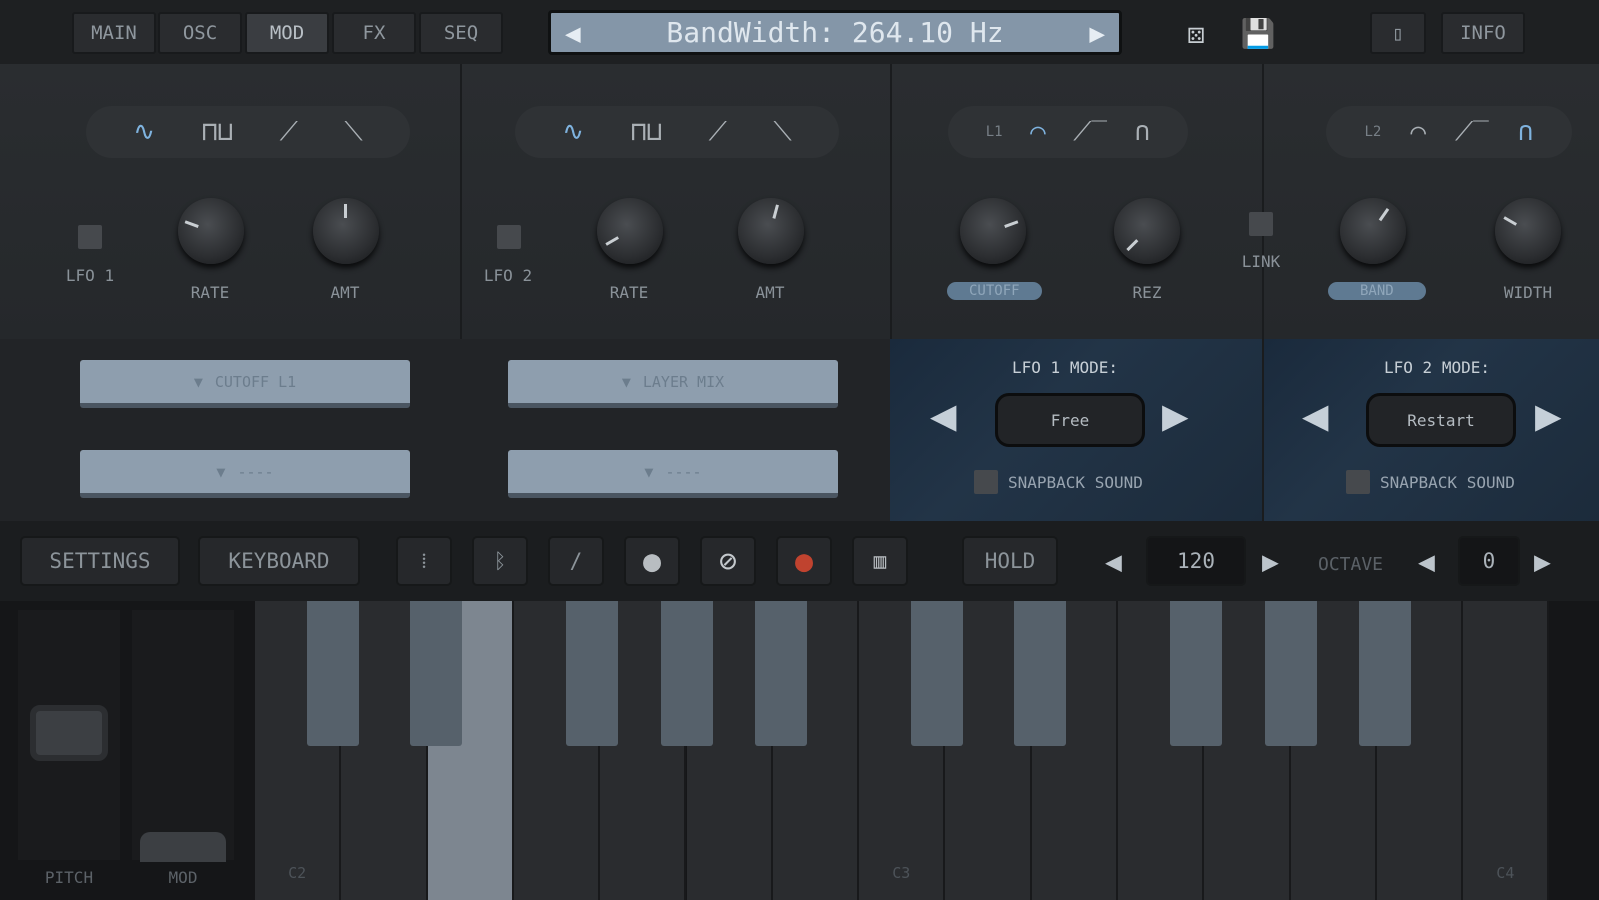 The height and width of the screenshot is (900, 1599). Describe the element at coordinates (1506, 750) in the screenshot. I see `white-key: C4` at that location.